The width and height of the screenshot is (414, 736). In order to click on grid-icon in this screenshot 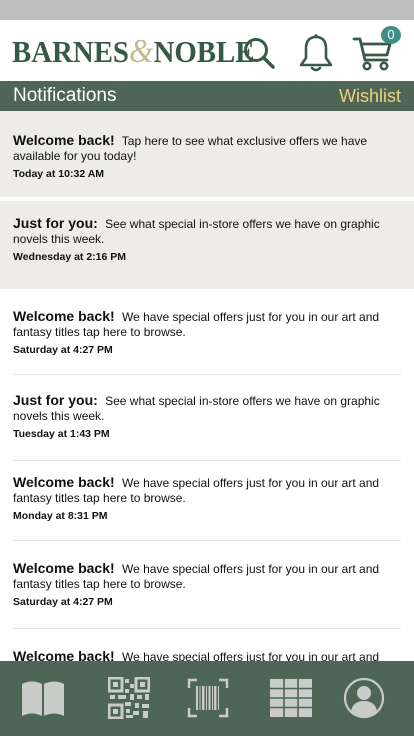, I will do `click(291, 698)`.